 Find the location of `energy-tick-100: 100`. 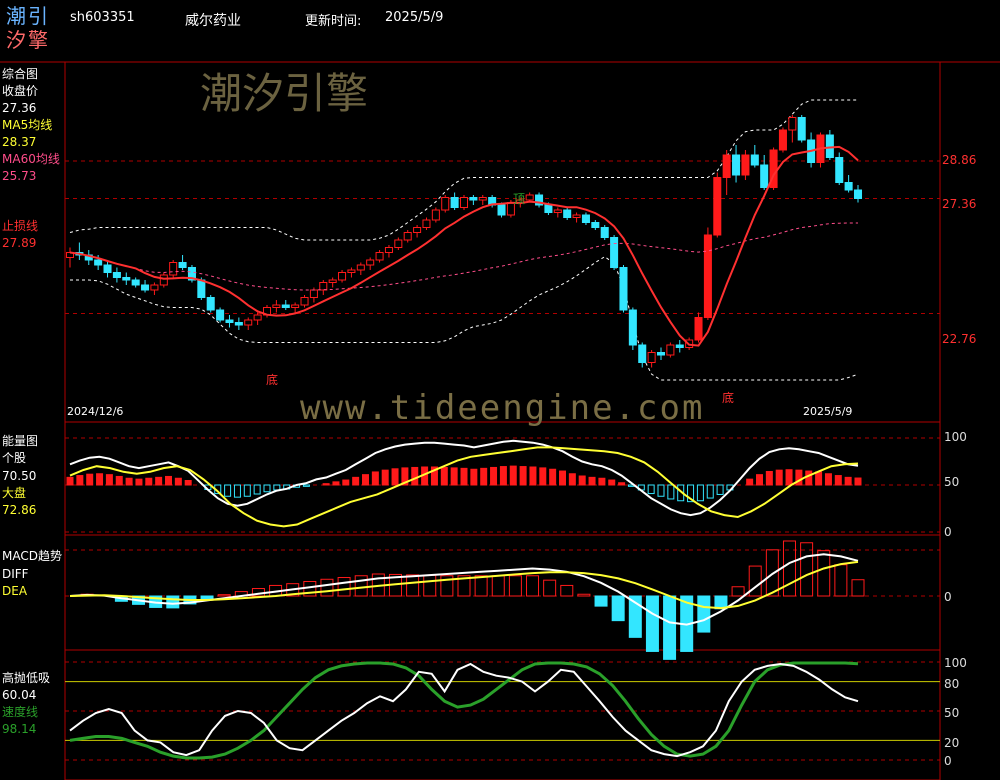

energy-tick-100: 100 is located at coordinates (955, 437).